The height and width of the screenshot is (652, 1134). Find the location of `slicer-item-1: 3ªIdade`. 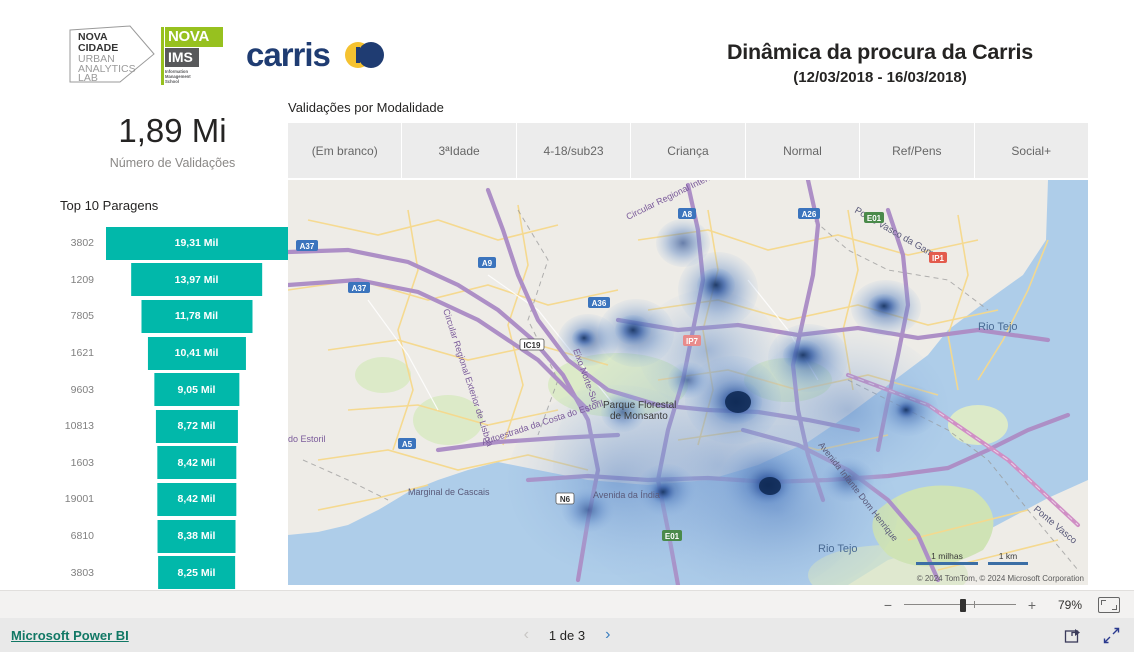

slicer-item-1: 3ªIdade is located at coordinates (459, 150).